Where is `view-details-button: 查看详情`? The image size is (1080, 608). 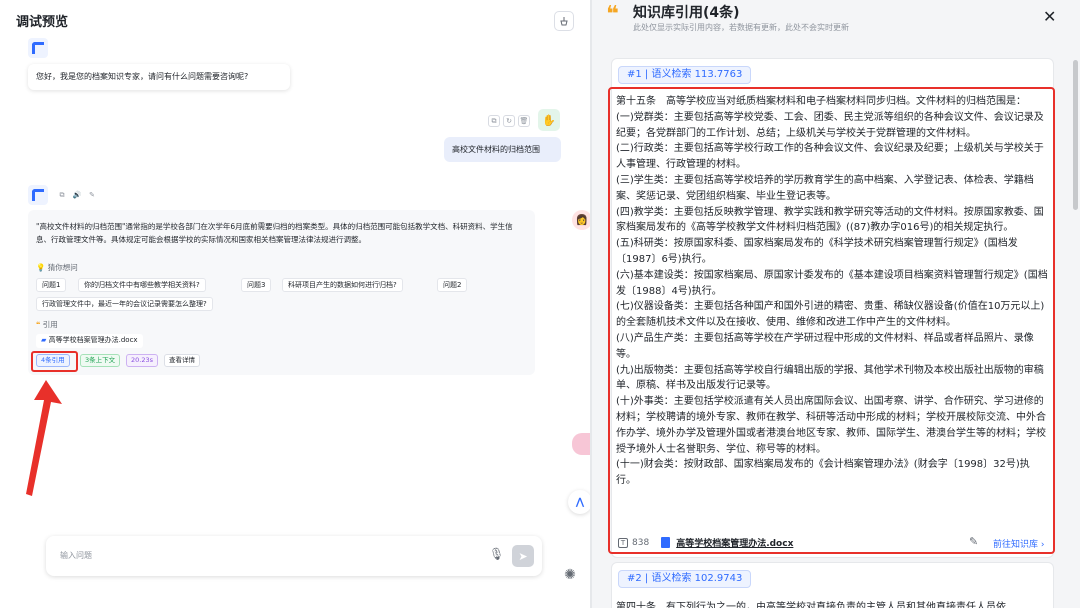
view-details-button: 查看详情 is located at coordinates (182, 360).